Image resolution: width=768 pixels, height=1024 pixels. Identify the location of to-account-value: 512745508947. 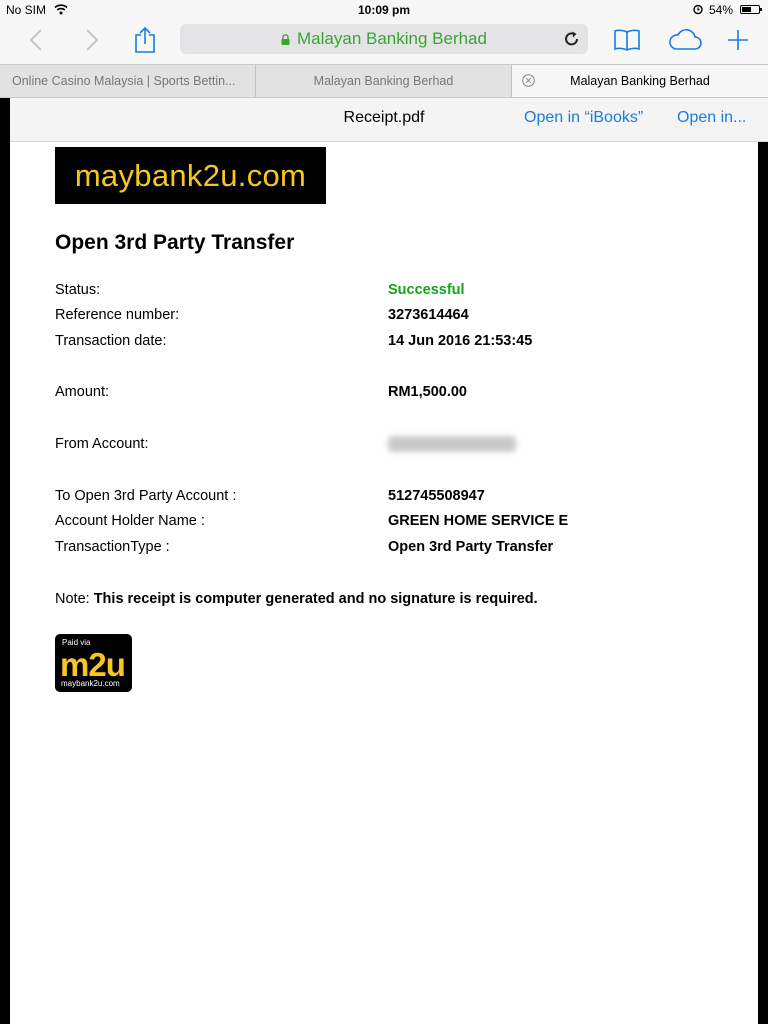
(436, 496).